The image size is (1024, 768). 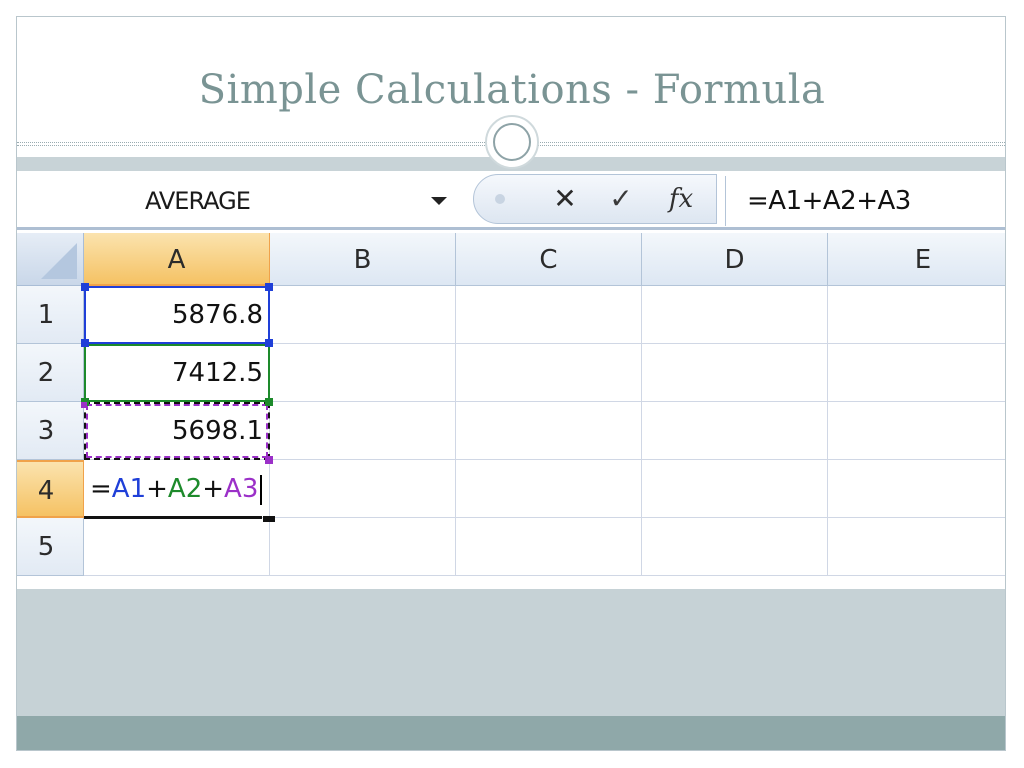 I want to click on cell-e4, so click(x=916, y=489).